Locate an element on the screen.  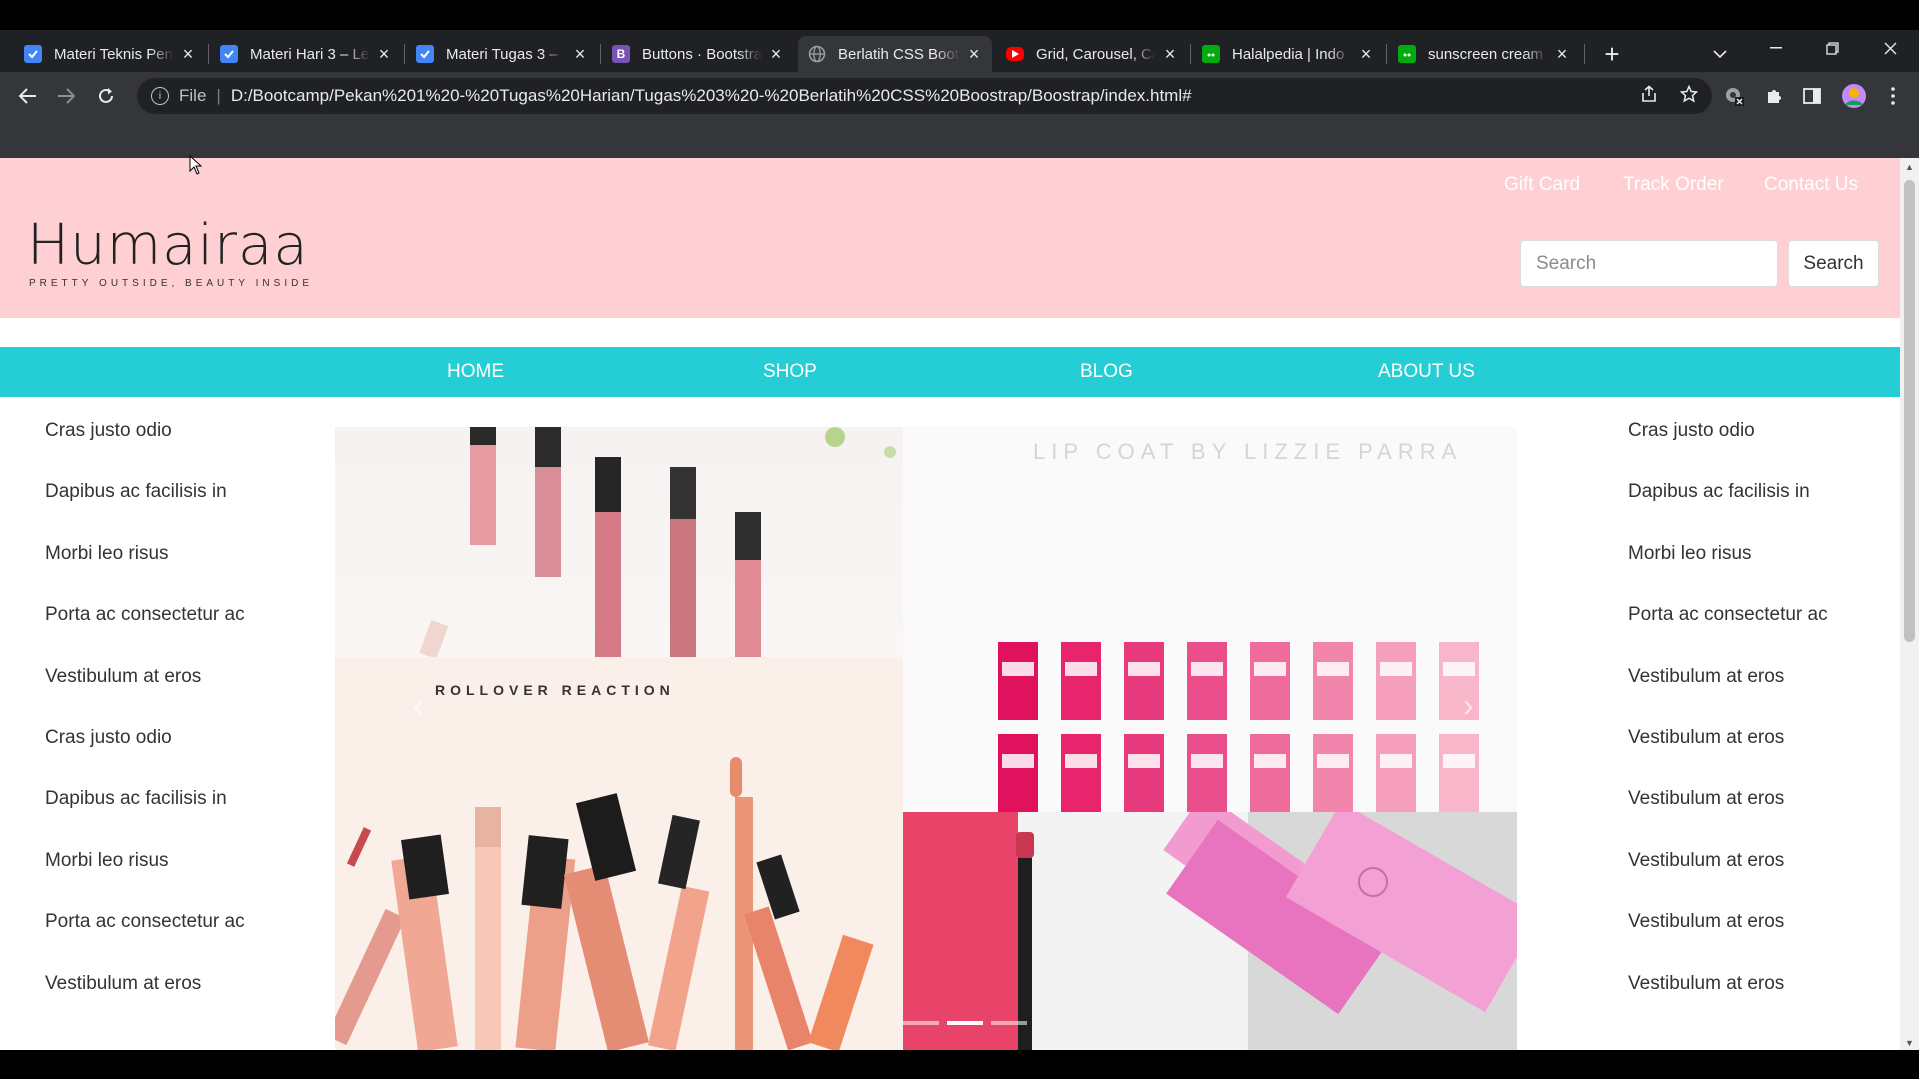
scrollbar-thumb is located at coordinates (1909, 411).